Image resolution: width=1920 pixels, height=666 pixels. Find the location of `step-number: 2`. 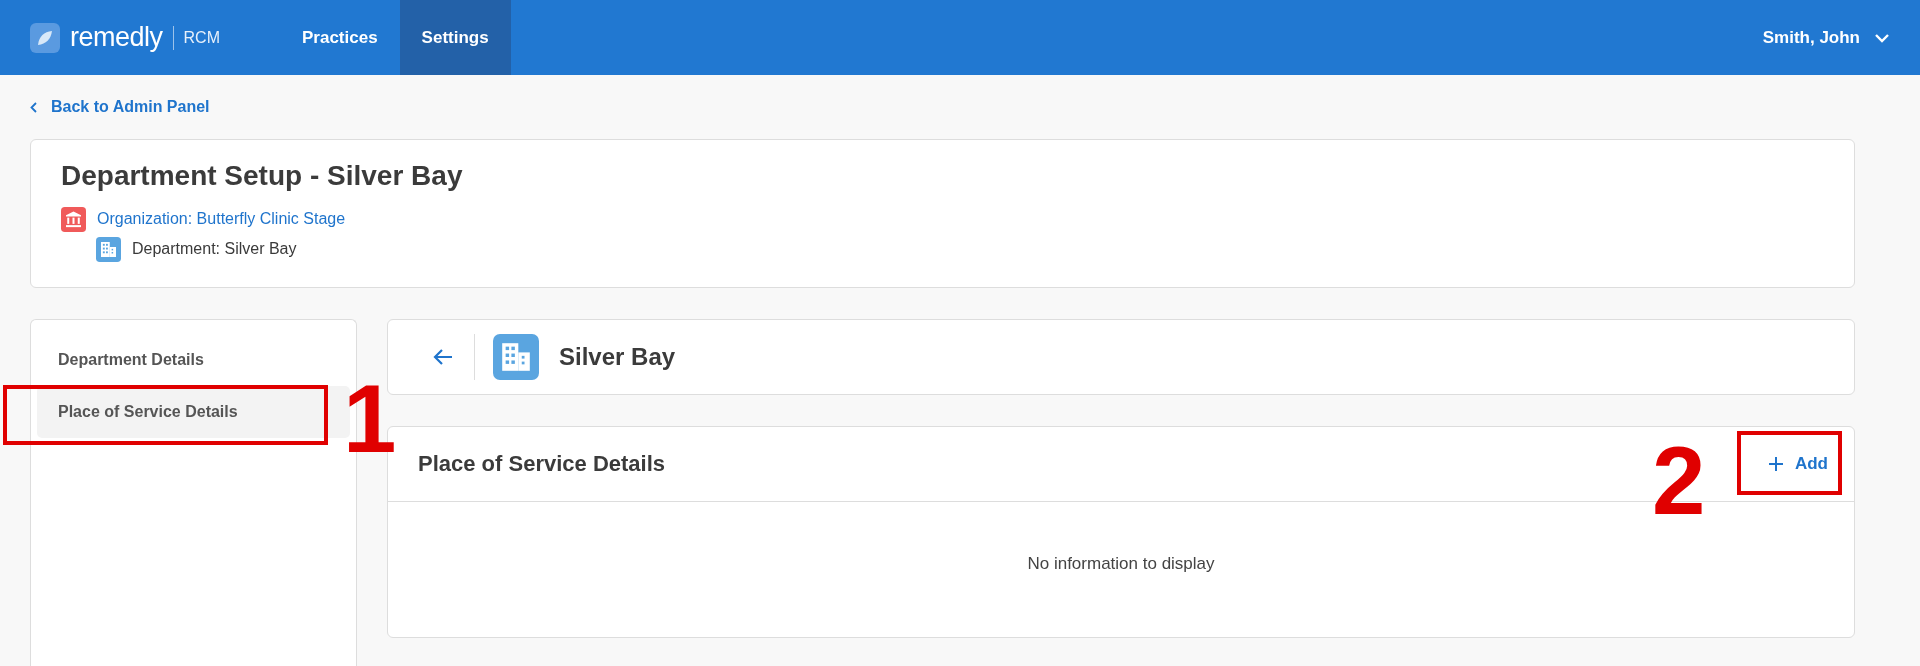

step-number: 2 is located at coordinates (1679, 481).